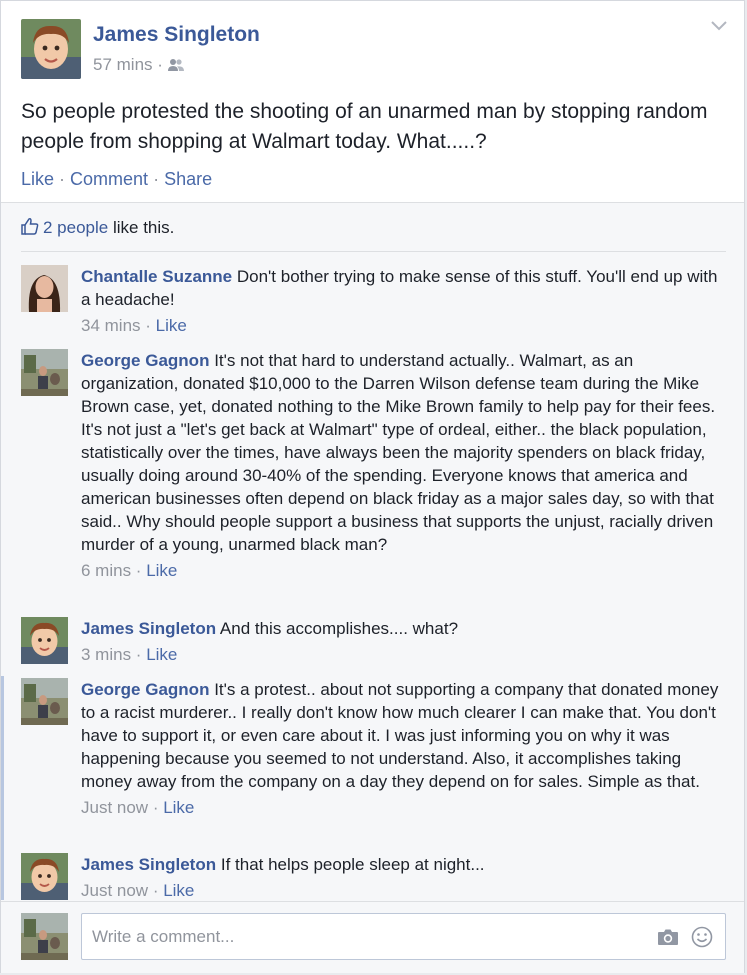 This screenshot has height=975, width=747. I want to click on comment-button: Comment, so click(109, 179).